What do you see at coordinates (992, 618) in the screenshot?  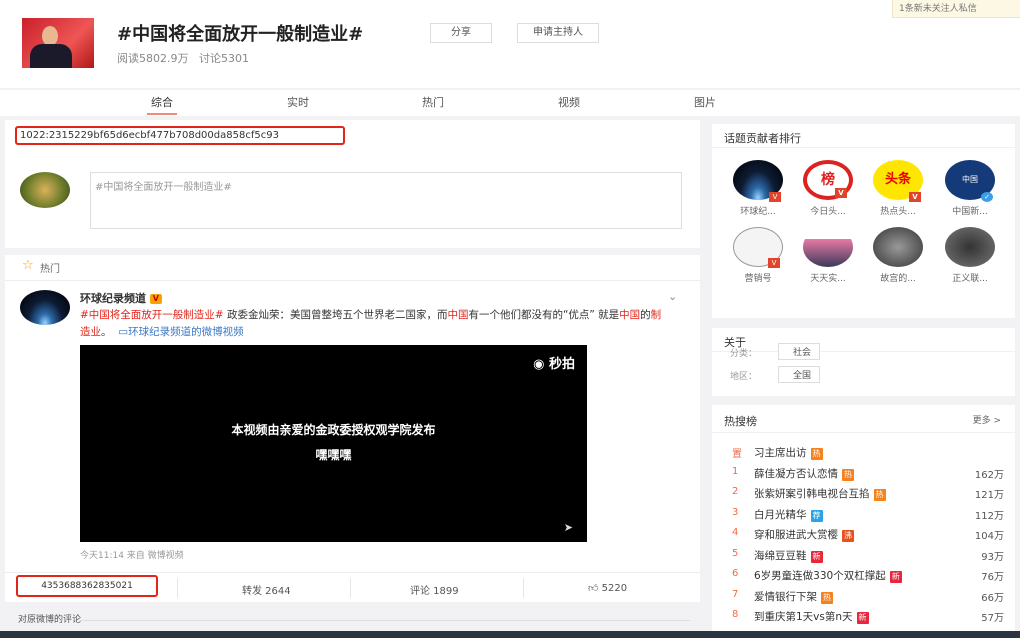 I see `hot-count: 57万` at bounding box center [992, 618].